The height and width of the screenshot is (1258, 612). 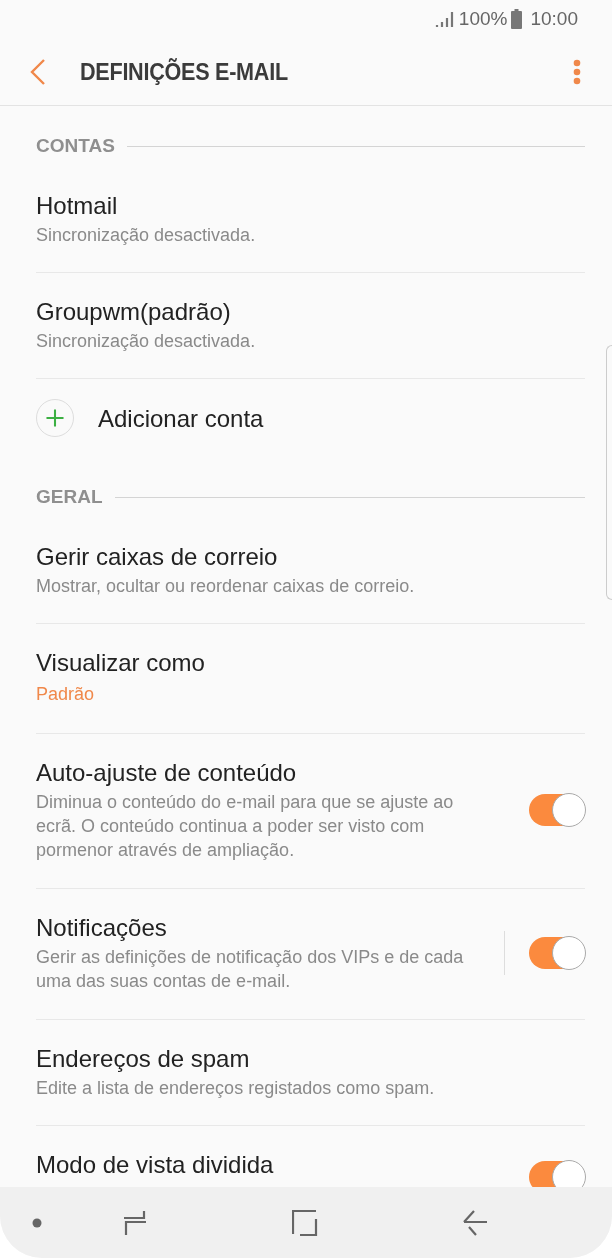 What do you see at coordinates (236, 1088) in the screenshot?
I see `setting-description: Edite a lista de endereços registados como spam.` at bounding box center [236, 1088].